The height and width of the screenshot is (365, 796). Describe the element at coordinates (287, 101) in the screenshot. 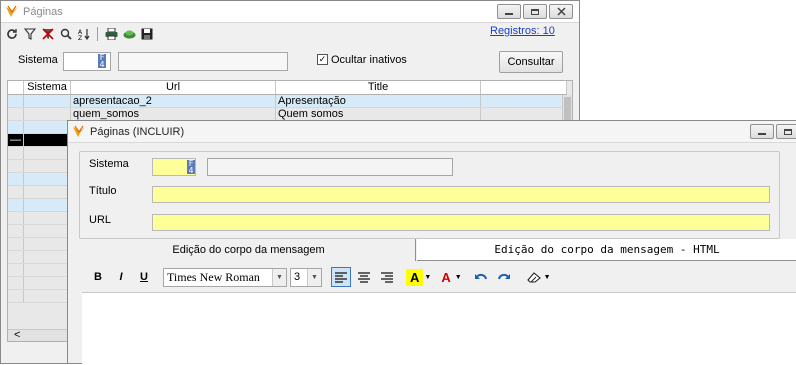

I see `table-row: apresentacao_2 Apresentação` at that location.